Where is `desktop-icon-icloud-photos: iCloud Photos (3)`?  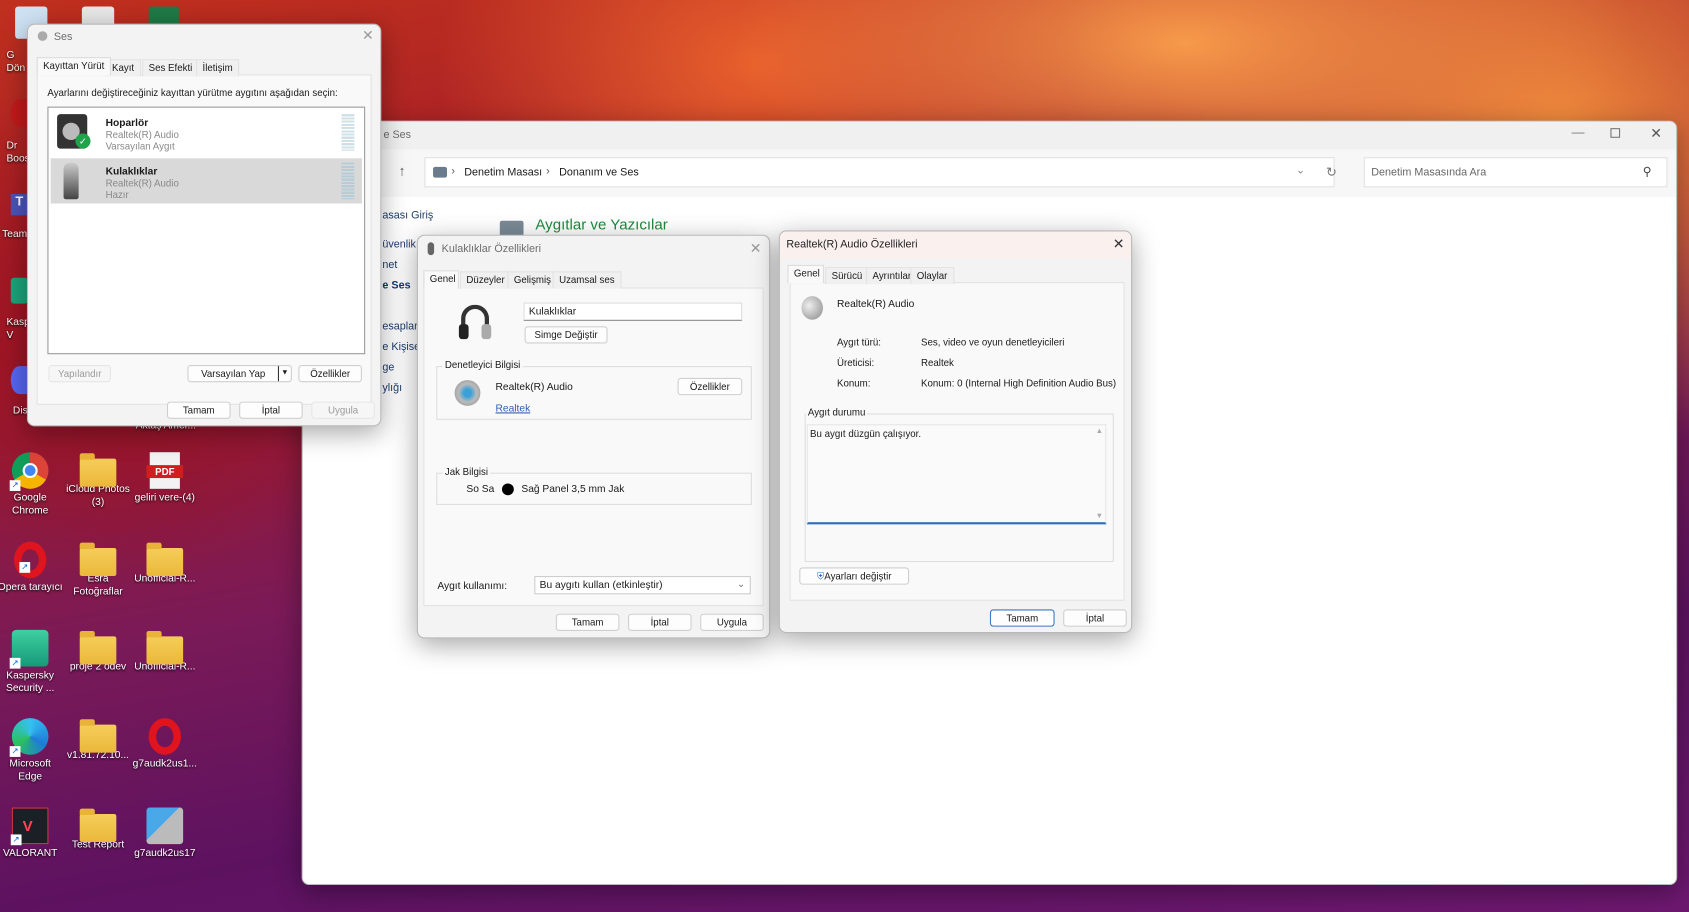
desktop-icon-icloud-photos: iCloud Photos (3) is located at coordinates (98, 480).